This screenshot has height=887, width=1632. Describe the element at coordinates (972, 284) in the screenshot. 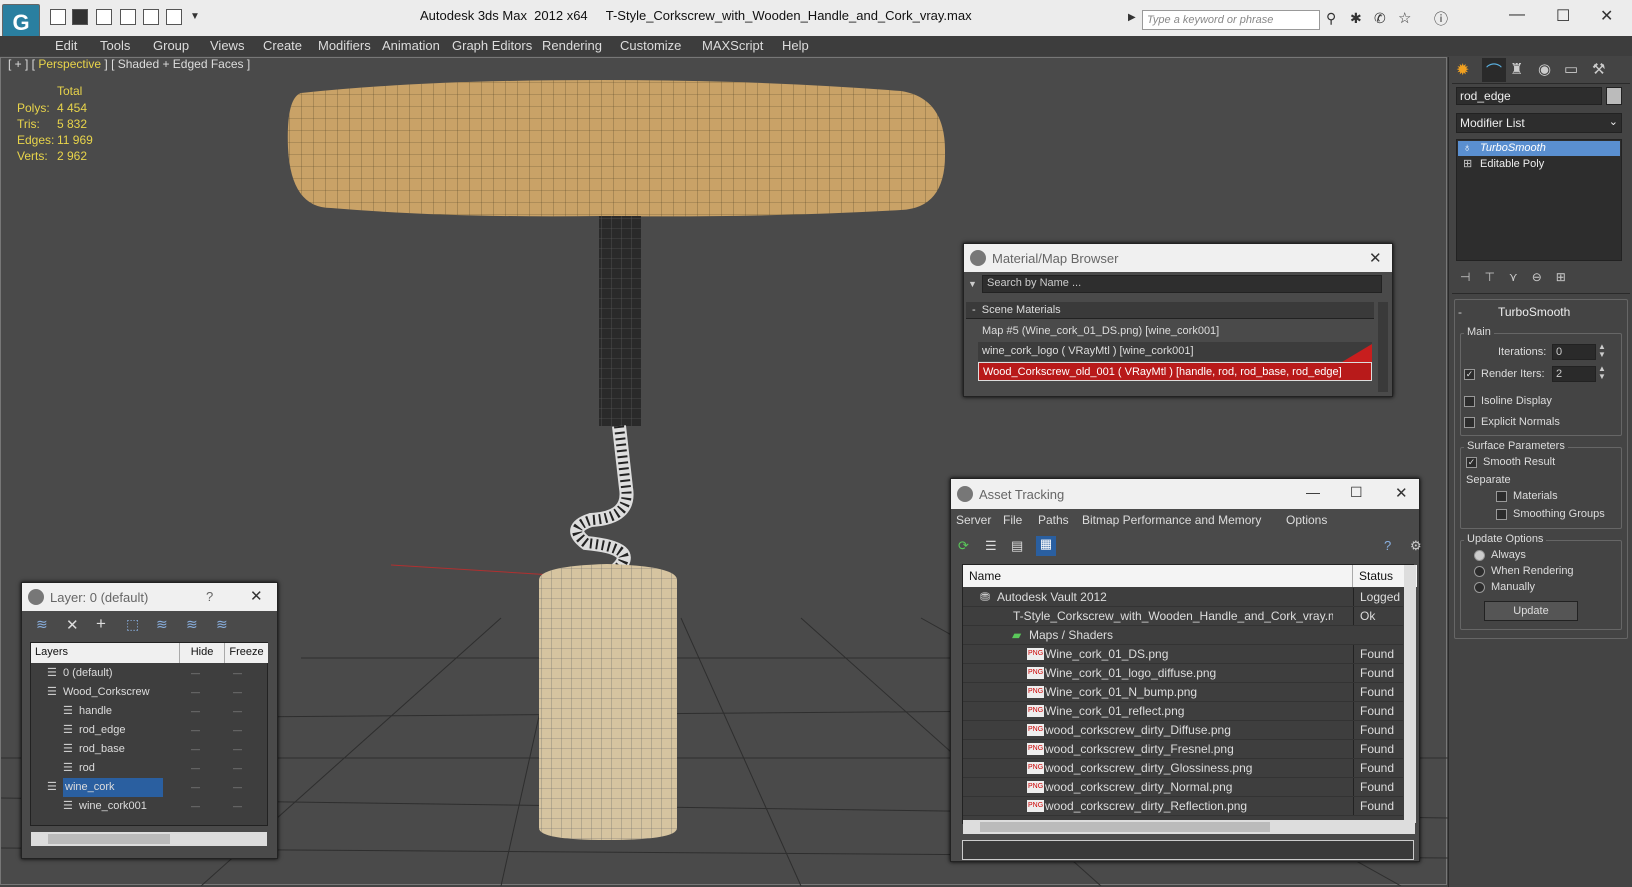

I see `browser-options-dropdown-icon: ▼` at that location.